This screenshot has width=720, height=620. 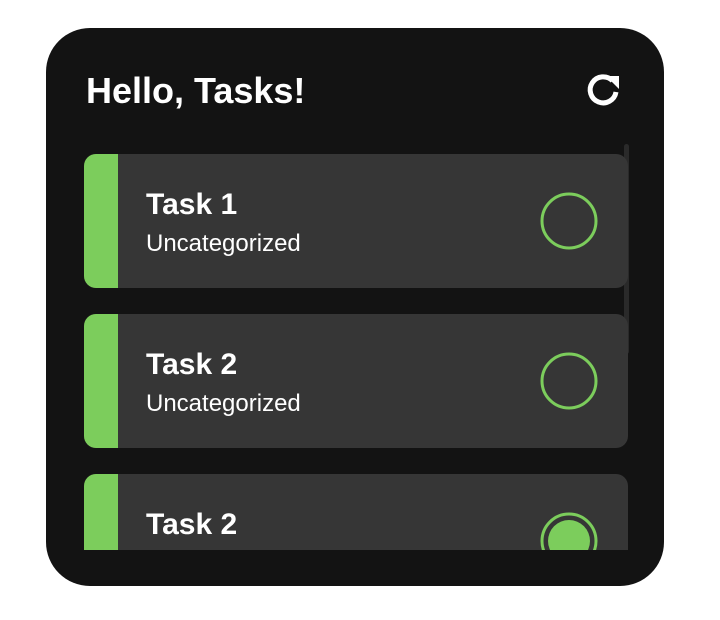 I want to click on task-title: Task 1, so click(x=192, y=204).